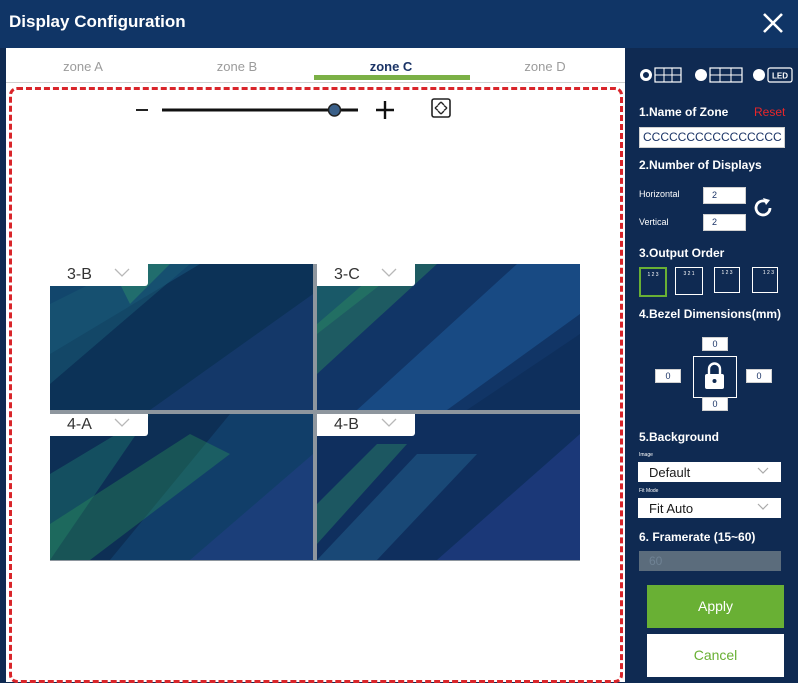 This screenshot has height=683, width=798. What do you see at coordinates (448, 487) in the screenshot?
I see `screen-tile: 4-B` at bounding box center [448, 487].